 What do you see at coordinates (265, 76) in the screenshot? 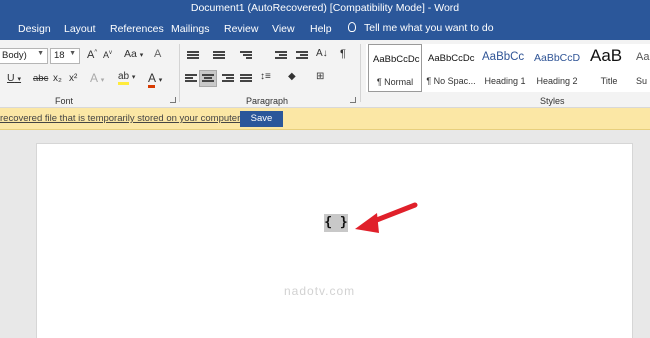
I see `line-spacing-button: ↕≡` at bounding box center [265, 76].